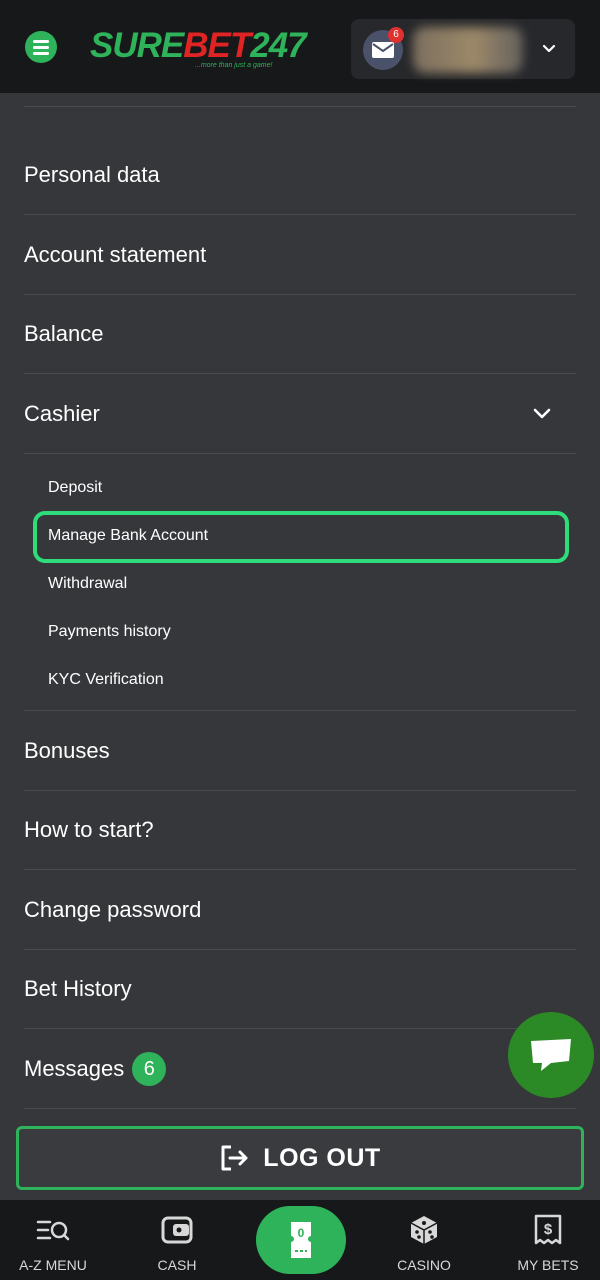 The height and width of the screenshot is (1280, 600). Describe the element at coordinates (53, 1230) in the screenshot. I see `search-list-icon` at that location.